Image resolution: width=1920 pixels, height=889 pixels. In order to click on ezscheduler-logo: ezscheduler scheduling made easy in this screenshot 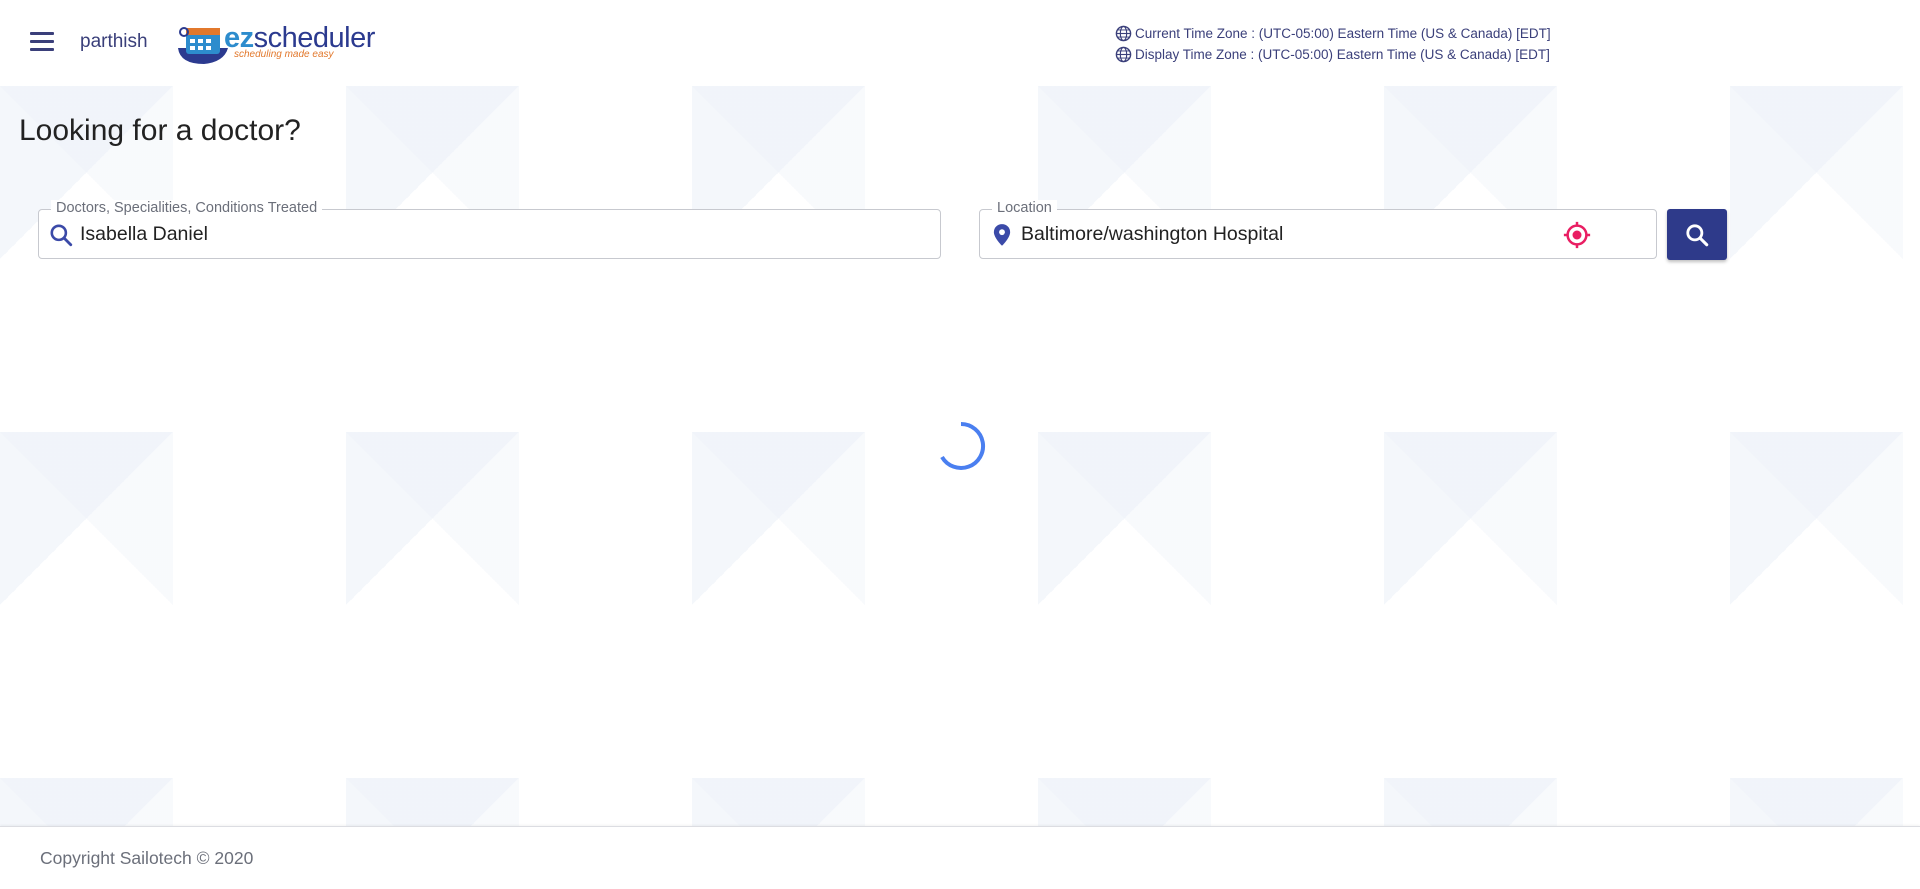, I will do `click(279, 43)`.